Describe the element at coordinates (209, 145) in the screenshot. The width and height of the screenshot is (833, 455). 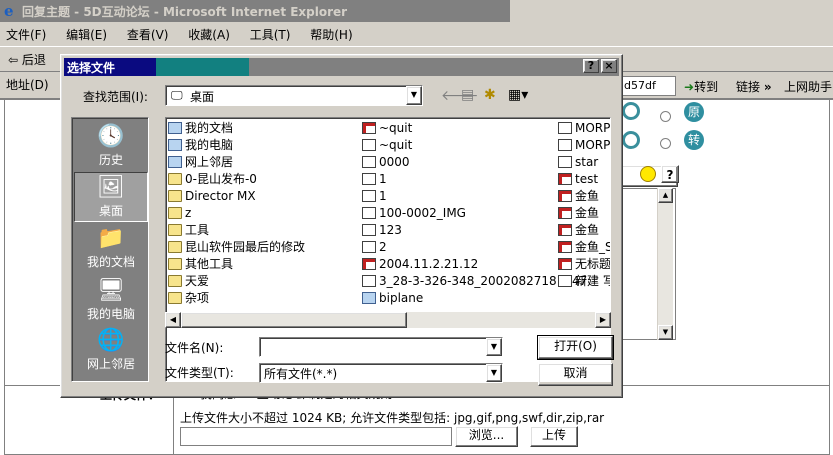
I see `file-name: 我的电脑` at that location.